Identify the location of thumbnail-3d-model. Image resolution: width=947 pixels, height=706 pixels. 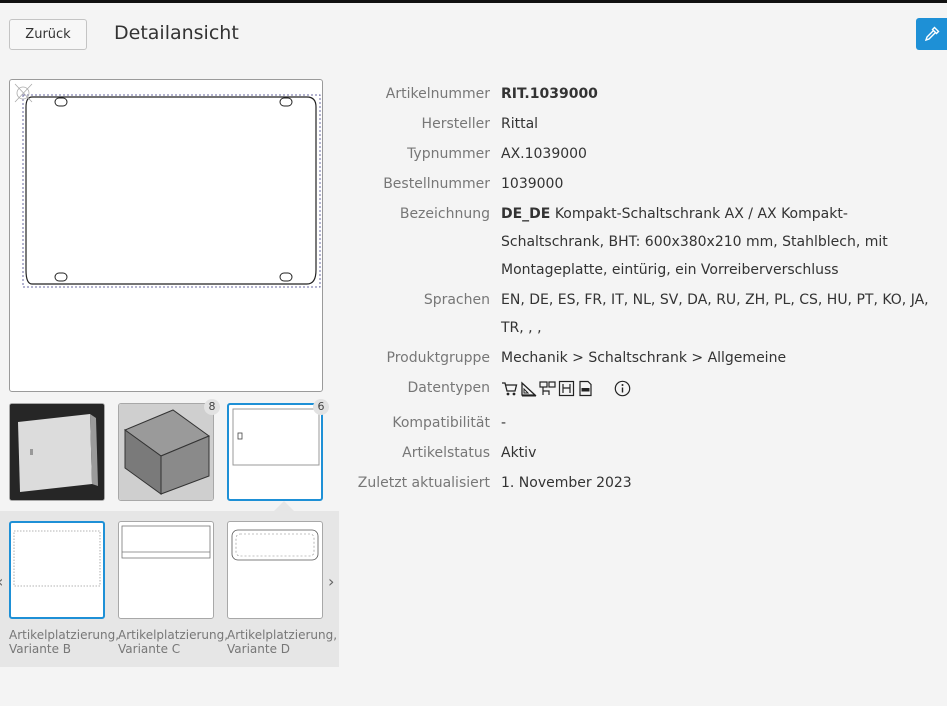
(166, 452).